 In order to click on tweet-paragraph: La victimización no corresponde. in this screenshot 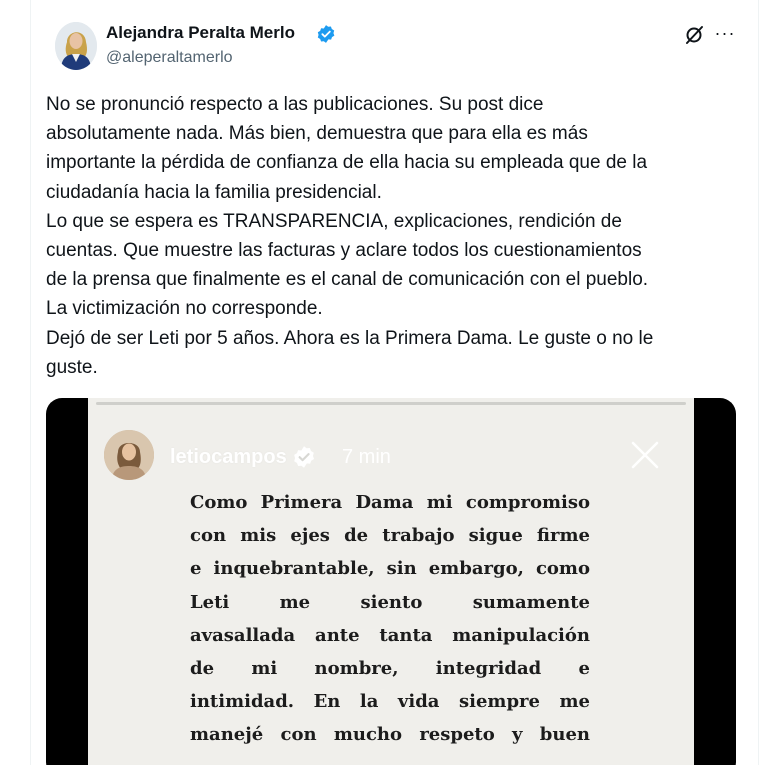, I will do `click(184, 309)`.